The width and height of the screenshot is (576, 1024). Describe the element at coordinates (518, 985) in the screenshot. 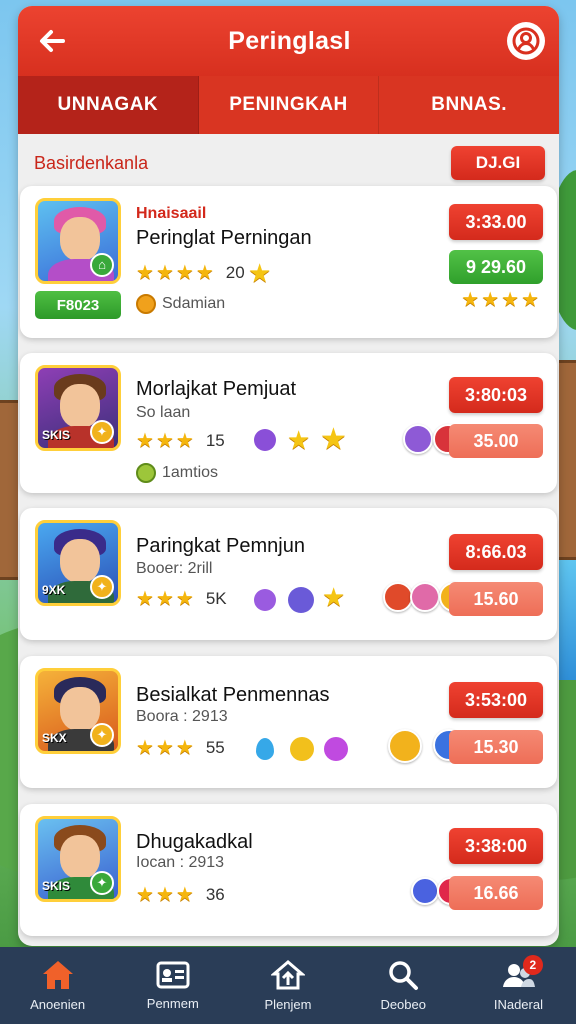

I see `nav-item-friends: 2 INaderal` at that location.